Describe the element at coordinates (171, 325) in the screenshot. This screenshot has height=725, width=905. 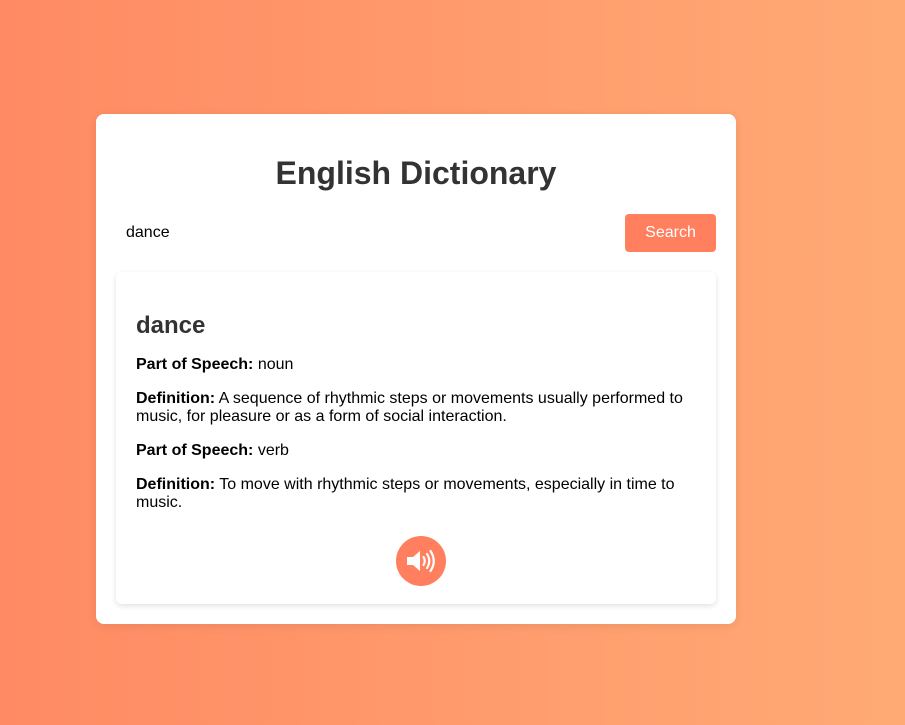
I see `result-word: dance` at that location.